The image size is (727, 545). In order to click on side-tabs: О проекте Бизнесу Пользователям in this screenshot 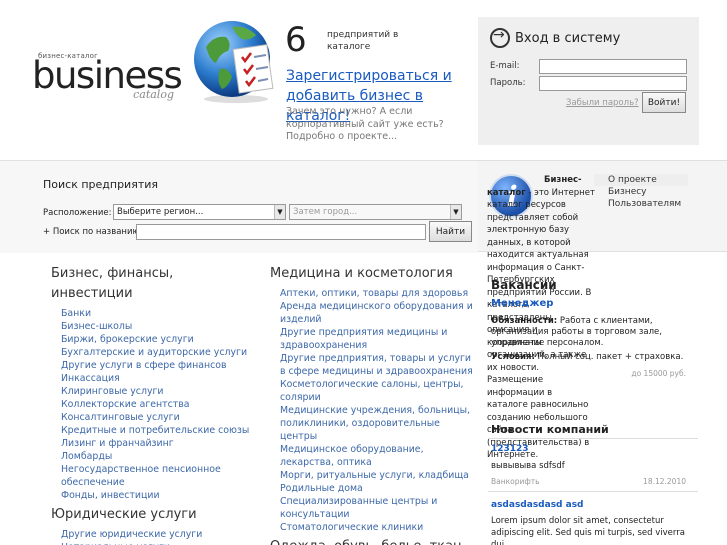, I will do `click(641, 192)`.